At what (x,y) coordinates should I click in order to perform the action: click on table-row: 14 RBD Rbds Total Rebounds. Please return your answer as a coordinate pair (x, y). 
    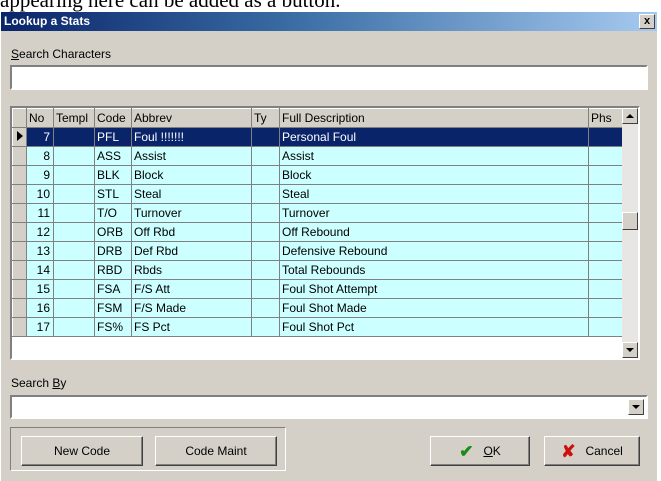
    Looking at the image, I should click on (318, 270).